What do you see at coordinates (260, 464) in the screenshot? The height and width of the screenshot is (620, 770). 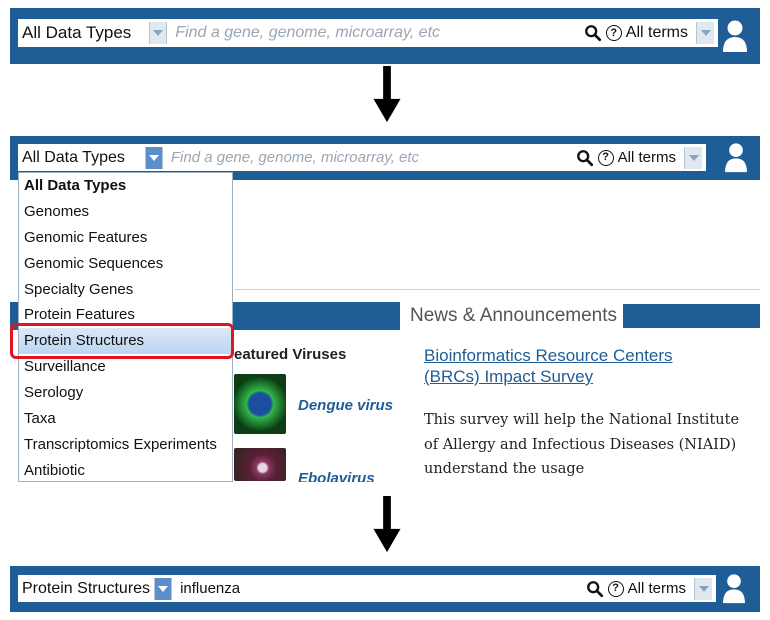 I see `ebolavirus-image` at bounding box center [260, 464].